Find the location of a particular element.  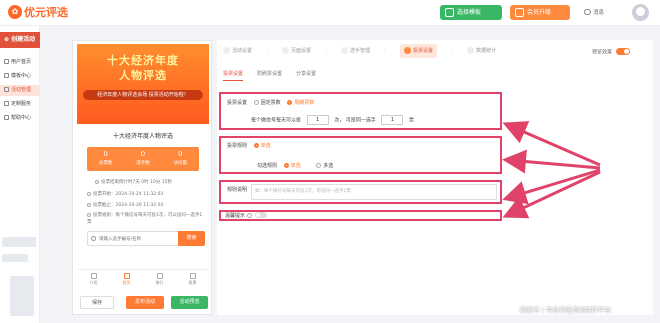

annotation-arrows is located at coordinates (551, 170).